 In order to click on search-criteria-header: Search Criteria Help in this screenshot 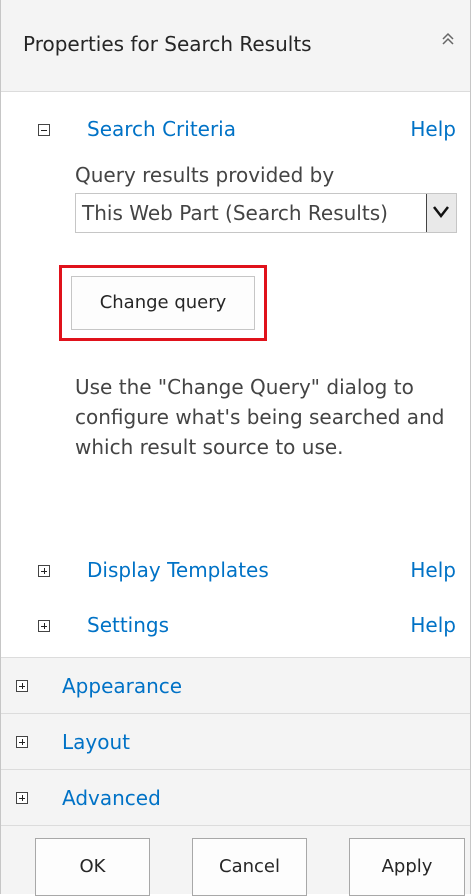, I will do `click(235, 130)`.